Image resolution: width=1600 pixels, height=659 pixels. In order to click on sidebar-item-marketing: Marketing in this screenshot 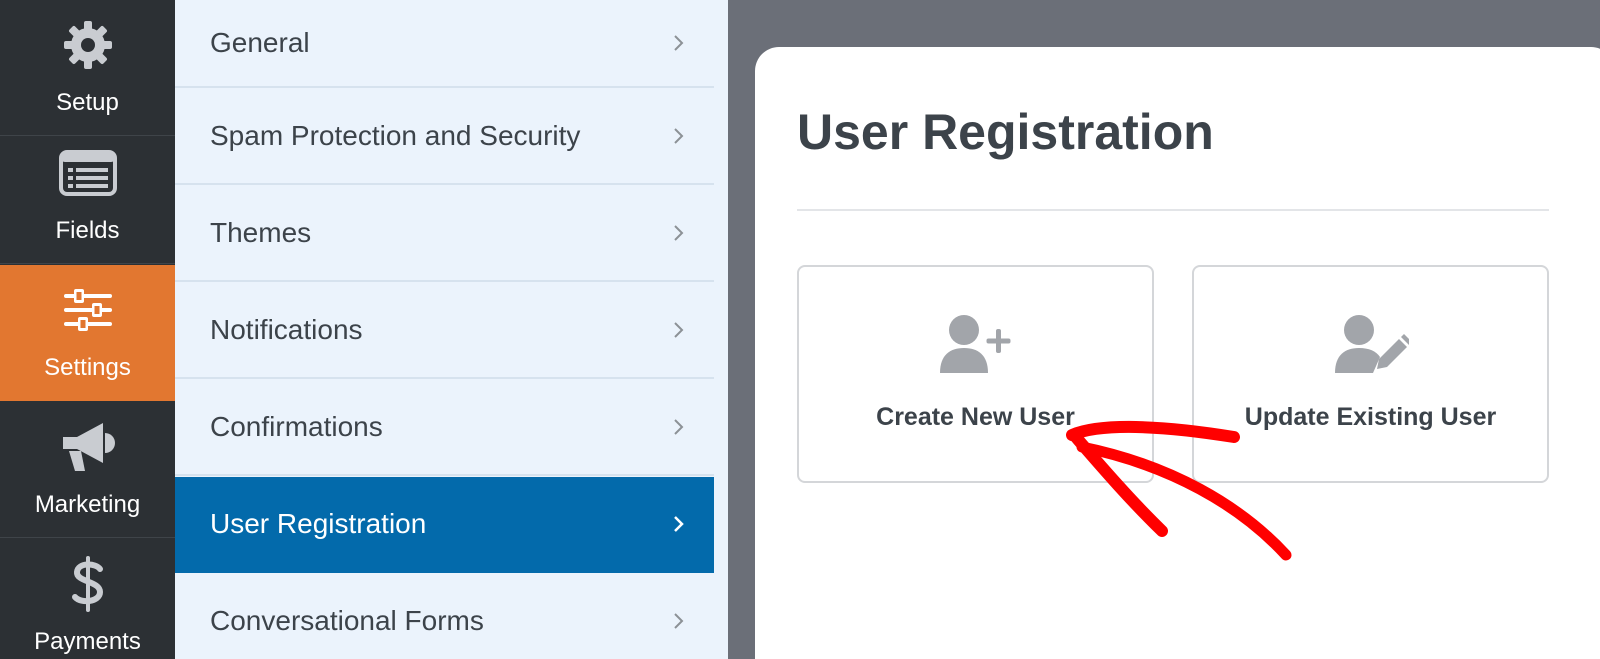, I will do `click(87, 470)`.